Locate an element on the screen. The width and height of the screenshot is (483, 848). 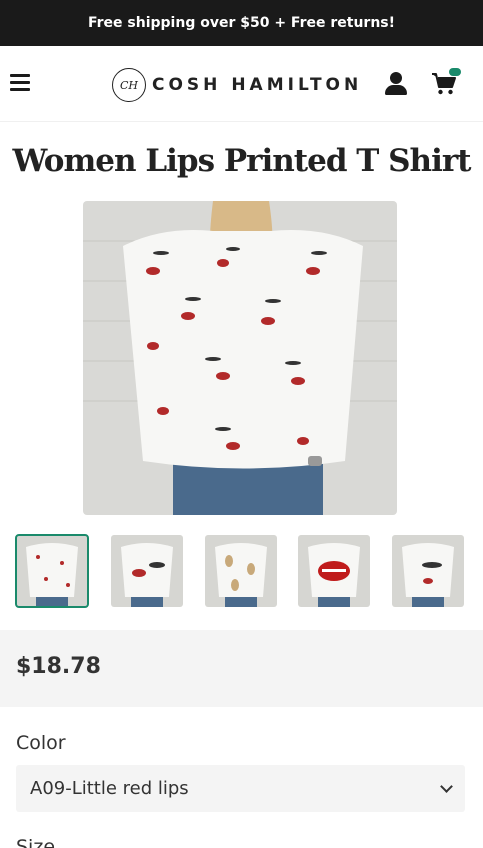
announcement-bar: Free shipping over $50 + Free returns! is located at coordinates (241, 23).